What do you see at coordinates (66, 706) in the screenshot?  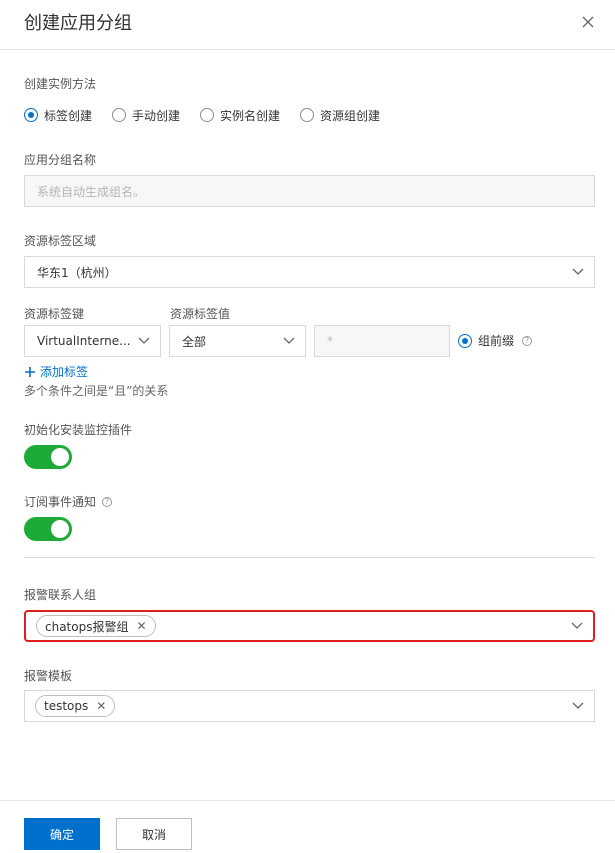 I see `tag-label: testops` at bounding box center [66, 706].